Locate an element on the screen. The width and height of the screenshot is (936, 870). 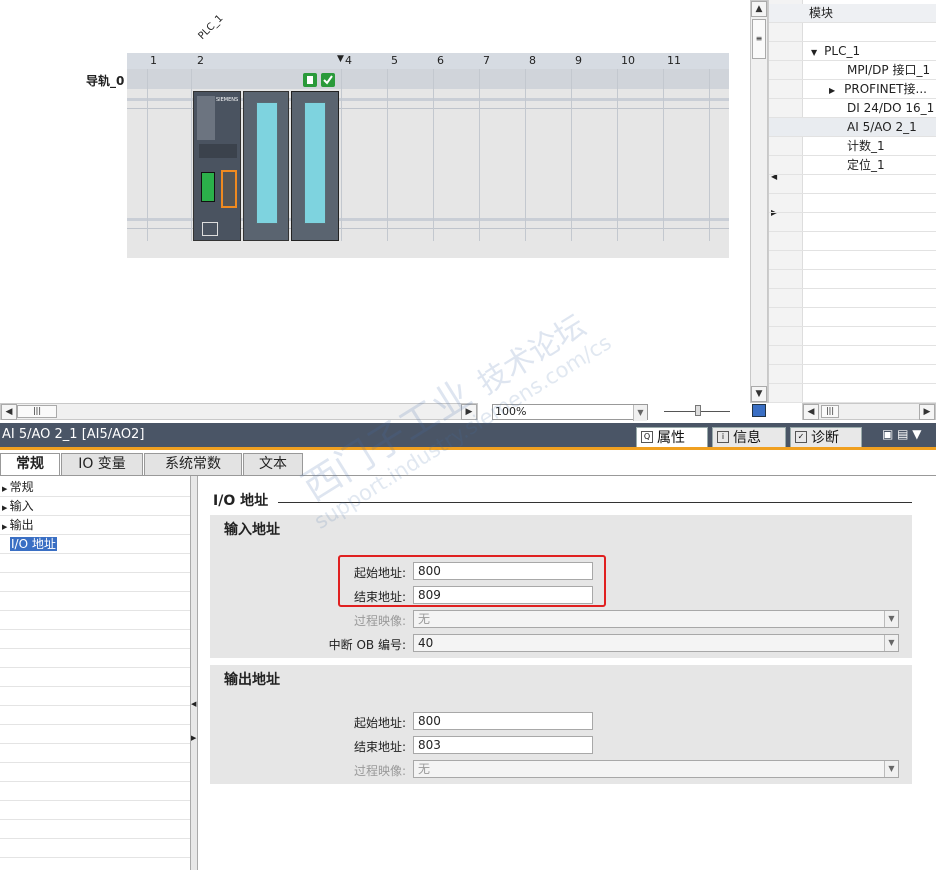
subtab-general: 常规 is located at coordinates (30, 464).